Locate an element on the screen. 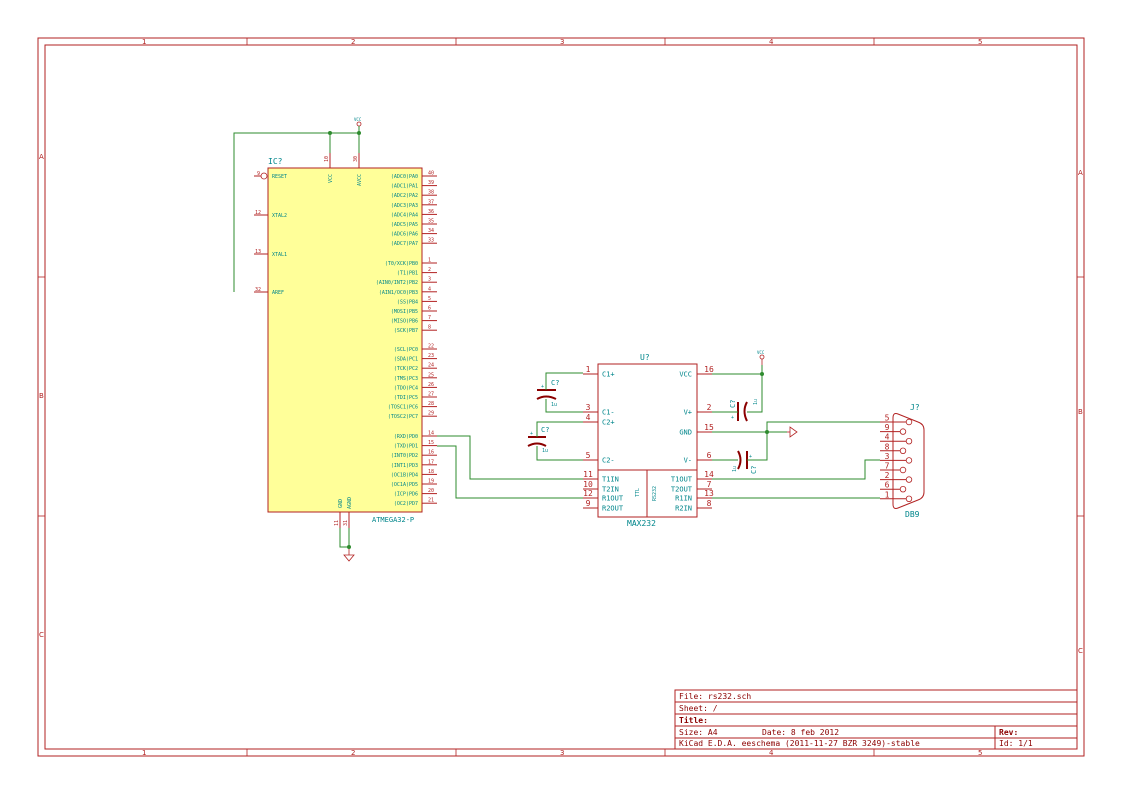 The image size is (1122, 794). pin-name: (MISO)PB6 is located at coordinates (404, 322).